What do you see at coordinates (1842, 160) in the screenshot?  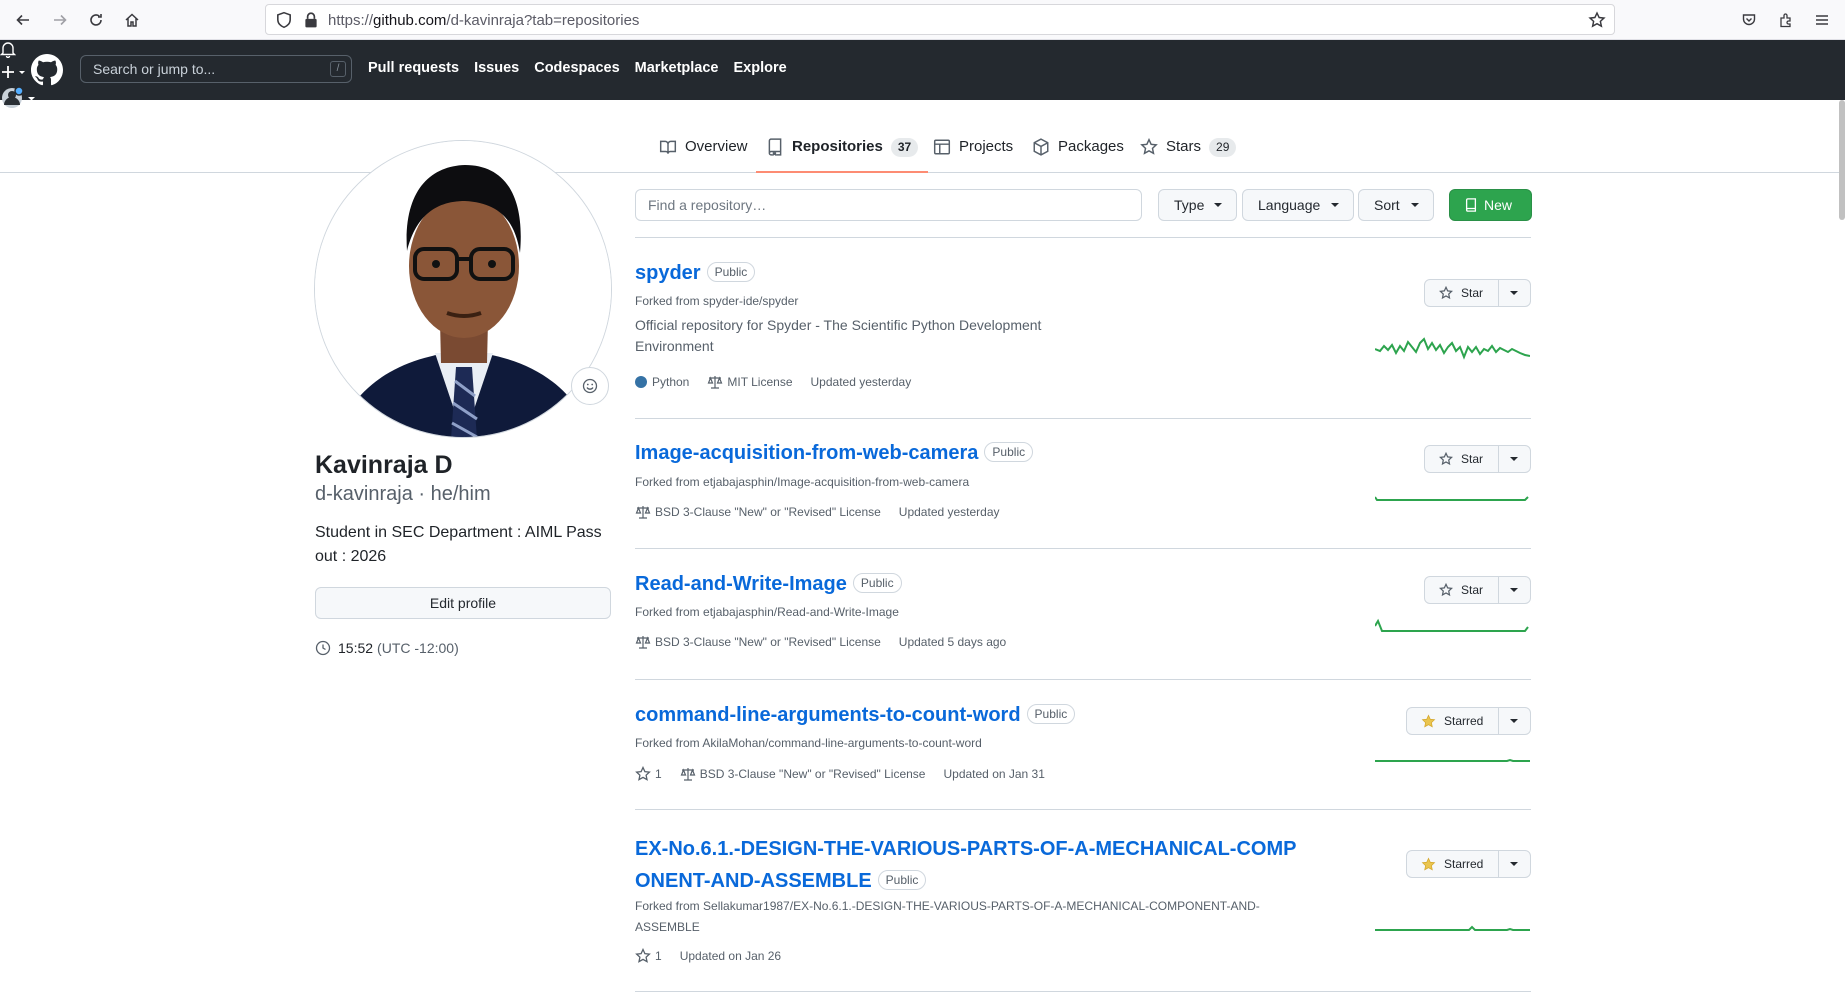 I see `page-scrollbar` at bounding box center [1842, 160].